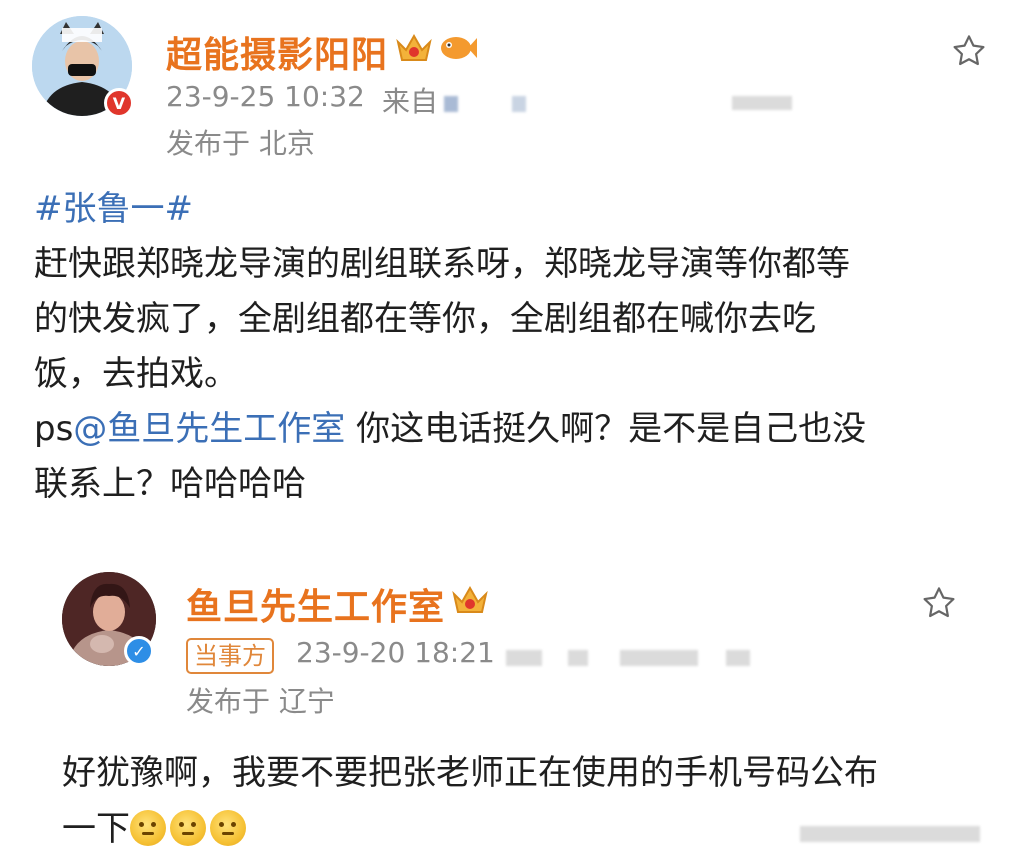  What do you see at coordinates (96, 829) in the screenshot?
I see `reply-text: 一下` at bounding box center [96, 829].